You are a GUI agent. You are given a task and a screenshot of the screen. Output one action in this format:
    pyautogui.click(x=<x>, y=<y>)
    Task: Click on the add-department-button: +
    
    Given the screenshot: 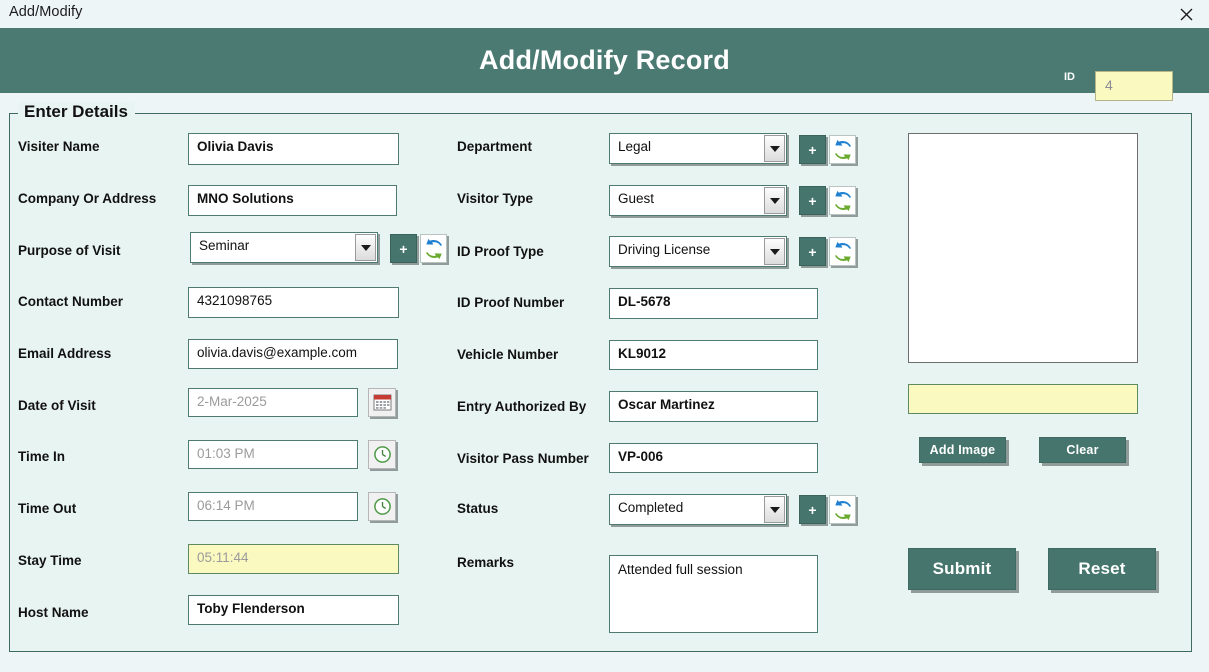 What is the action you would take?
    pyautogui.click(x=812, y=149)
    